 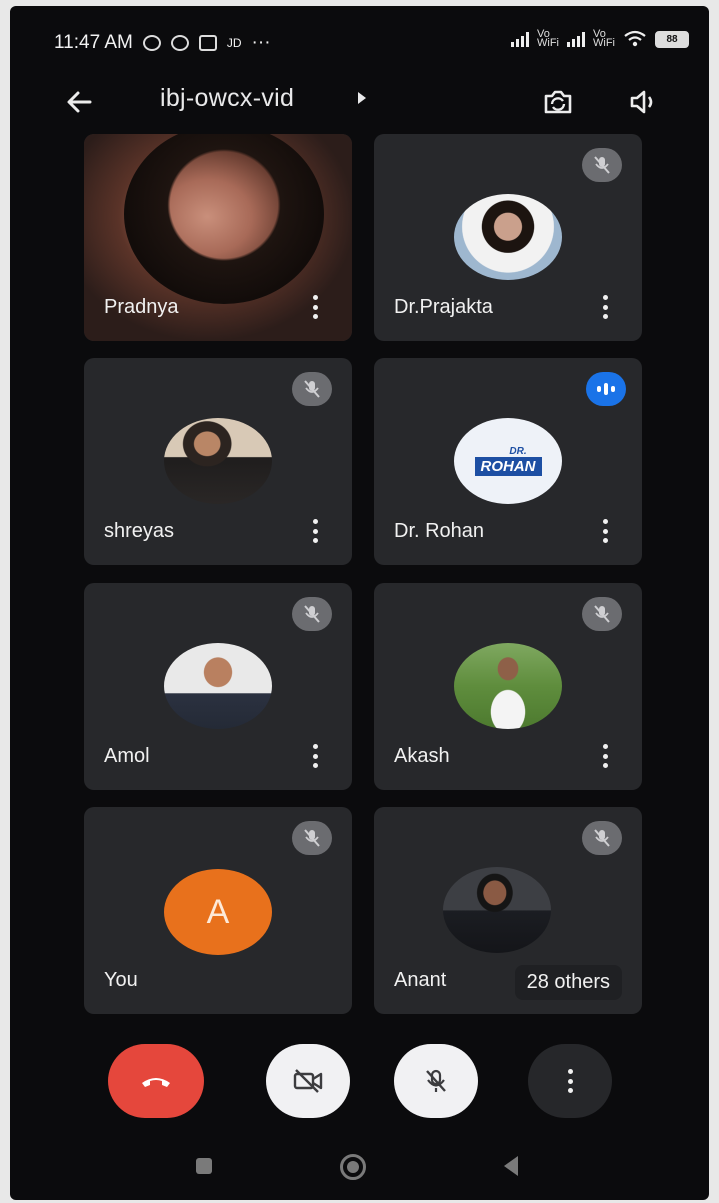 I want to click on hang-up-icon, so click(x=156, y=1082).